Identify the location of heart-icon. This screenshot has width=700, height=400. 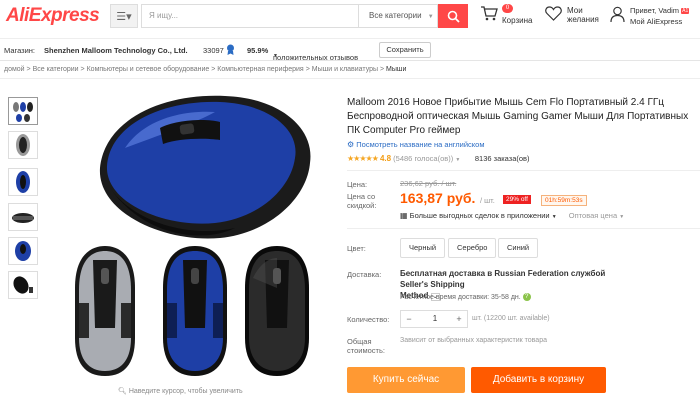
(553, 13).